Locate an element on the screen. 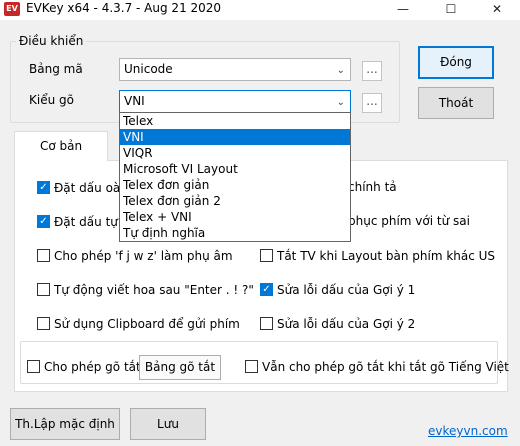 This screenshot has height=446, width=520. close-window-button: ✕ is located at coordinates (497, 10).